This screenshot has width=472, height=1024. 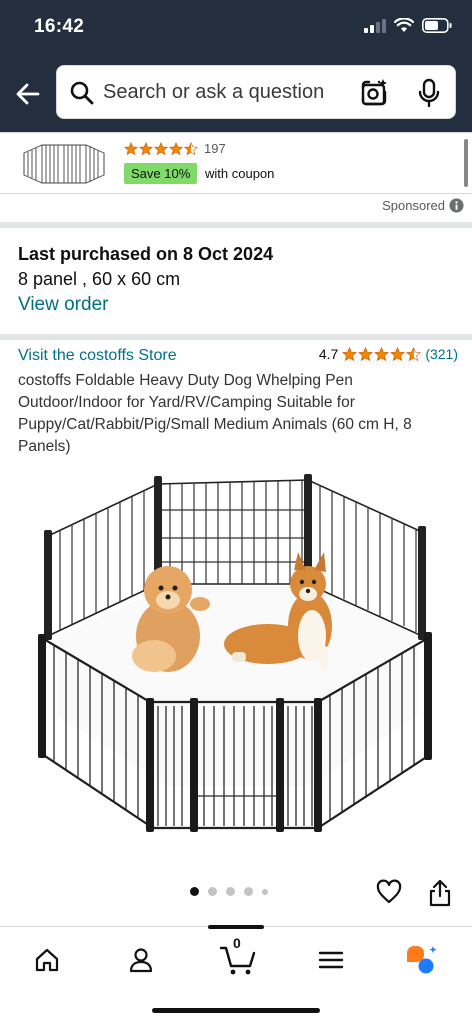 What do you see at coordinates (404, 25) in the screenshot?
I see `wifi-icon` at bounding box center [404, 25].